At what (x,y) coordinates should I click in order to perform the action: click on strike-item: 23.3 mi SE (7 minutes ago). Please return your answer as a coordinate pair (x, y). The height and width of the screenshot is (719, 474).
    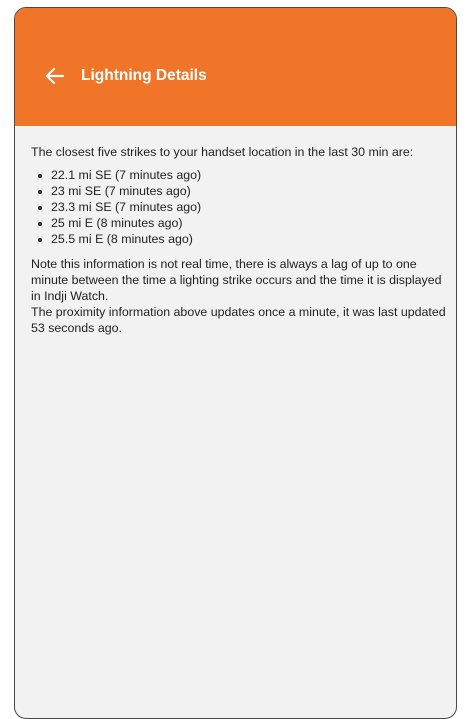
    Looking at the image, I should click on (242, 207).